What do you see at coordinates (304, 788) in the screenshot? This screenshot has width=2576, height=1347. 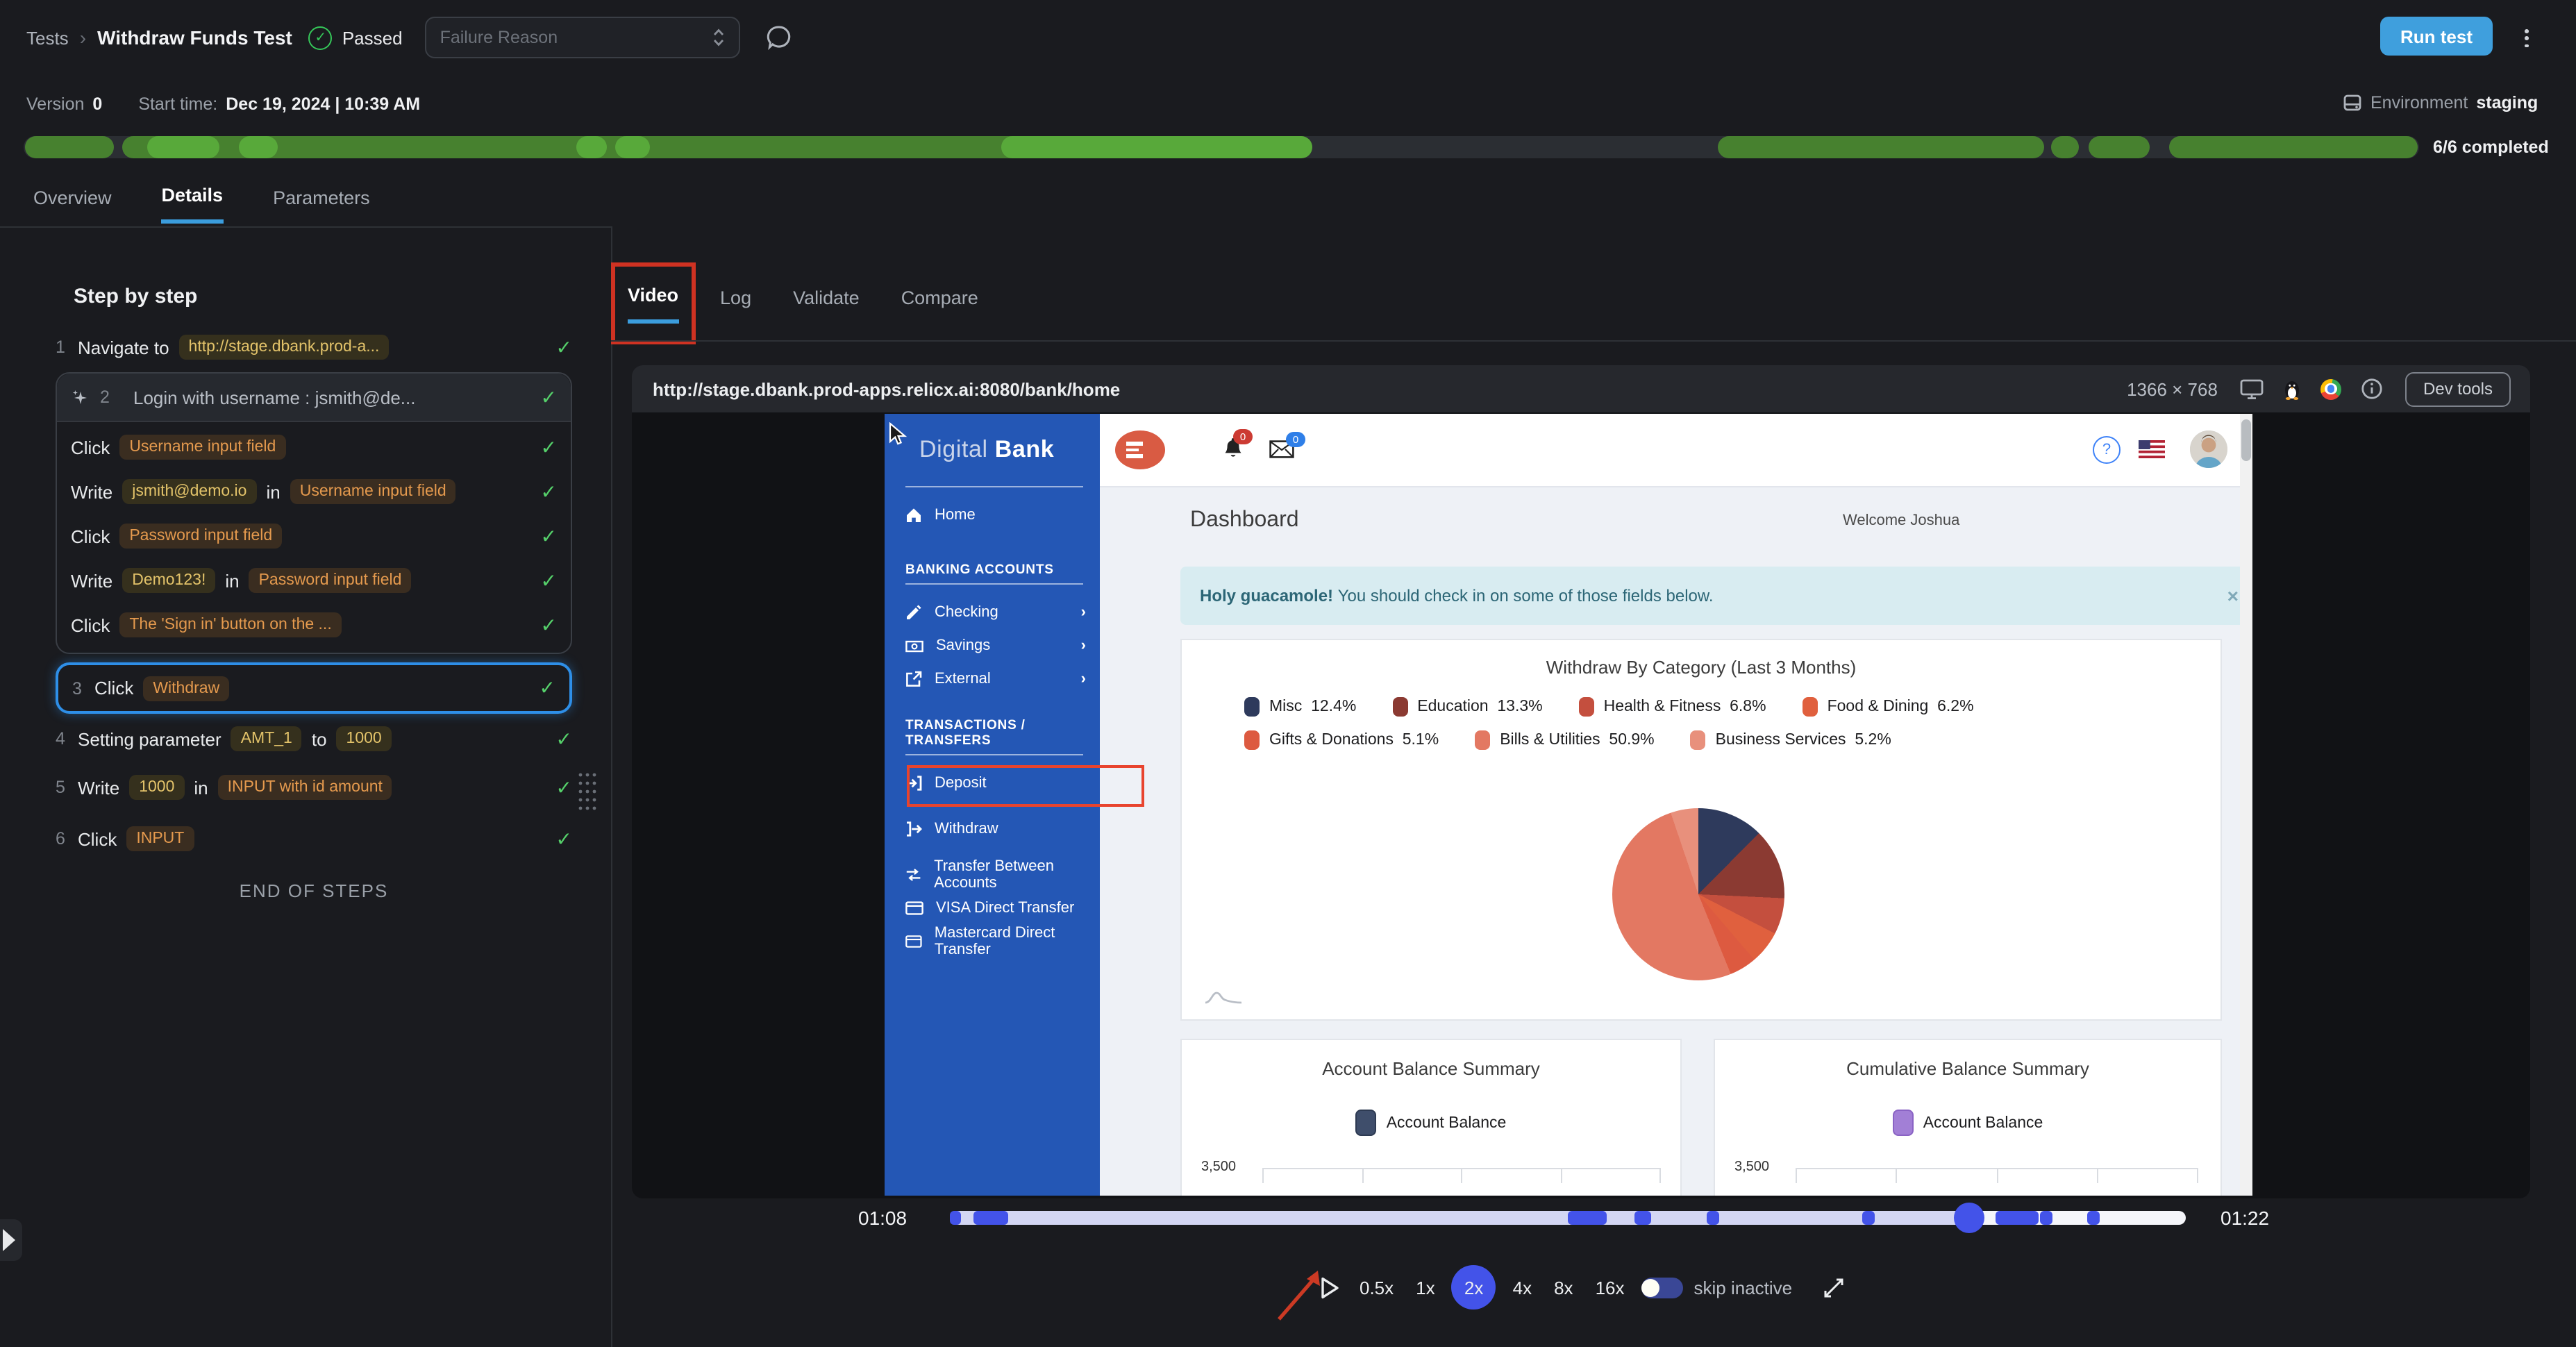 I see `step-target-chip: INPUT with id amount` at bounding box center [304, 788].